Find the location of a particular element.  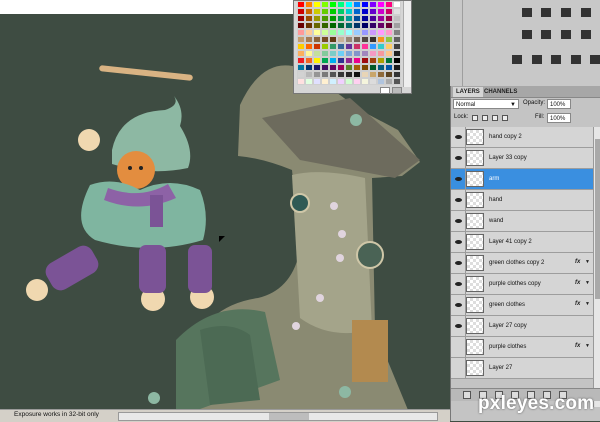

layer-row: purple clothes copy fx ▼ is located at coordinates (522, 284).